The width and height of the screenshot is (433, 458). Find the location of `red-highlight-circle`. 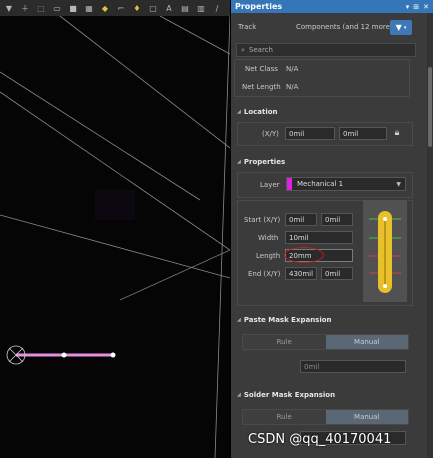

red-highlight-circle is located at coordinates (304, 255).